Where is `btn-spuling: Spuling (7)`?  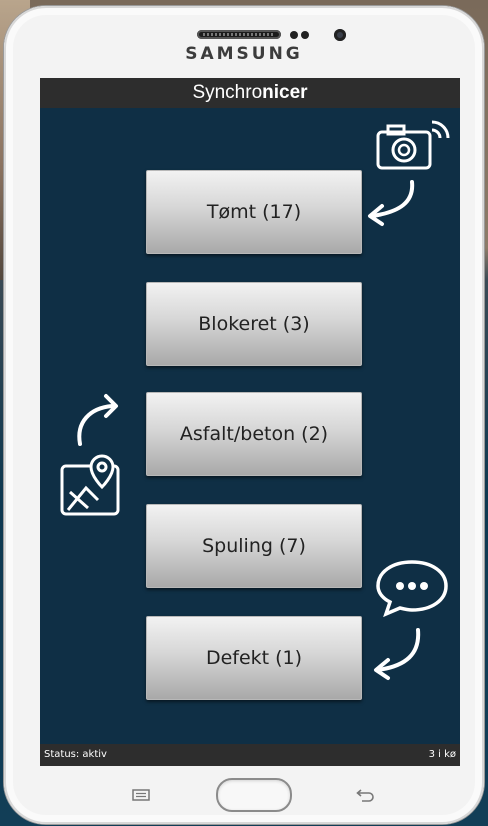
btn-spuling: Spuling (7) is located at coordinates (254, 546).